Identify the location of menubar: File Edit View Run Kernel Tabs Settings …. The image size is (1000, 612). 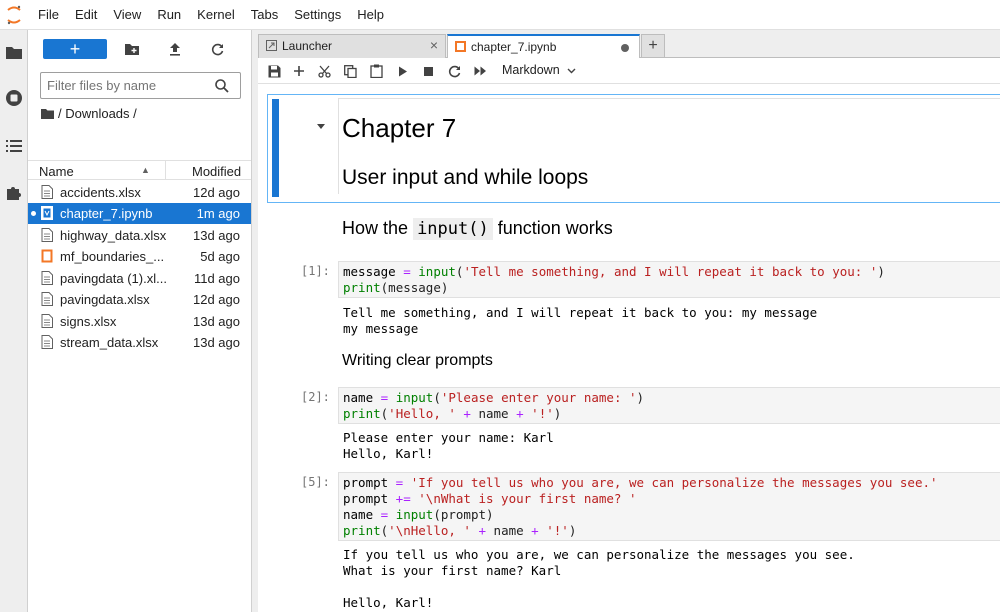
(500, 15).